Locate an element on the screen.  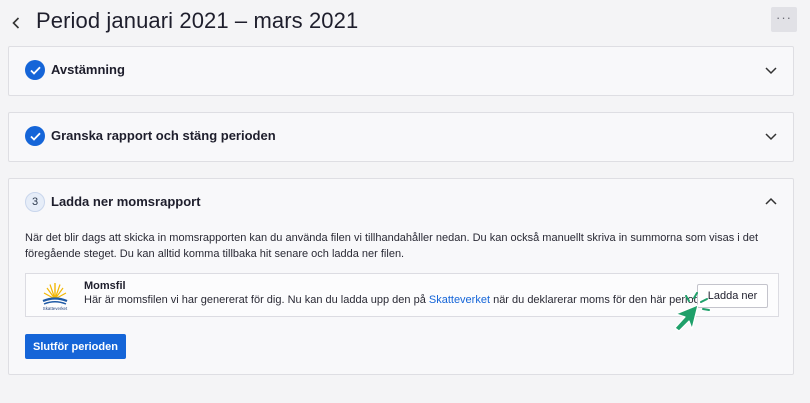
step-number: 3 is located at coordinates (35, 202).